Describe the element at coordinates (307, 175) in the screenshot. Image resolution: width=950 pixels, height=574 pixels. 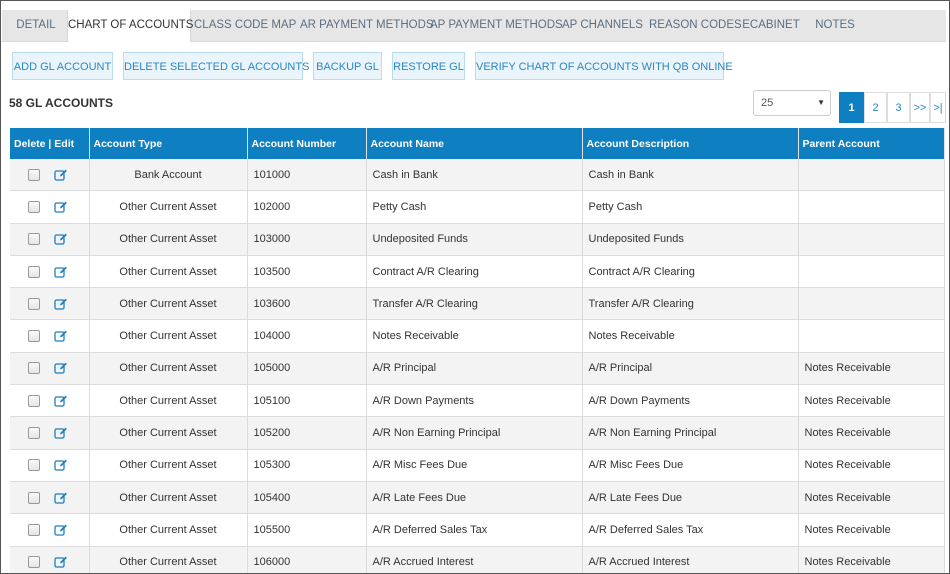
I see `account-number-cell: 101000` at that location.